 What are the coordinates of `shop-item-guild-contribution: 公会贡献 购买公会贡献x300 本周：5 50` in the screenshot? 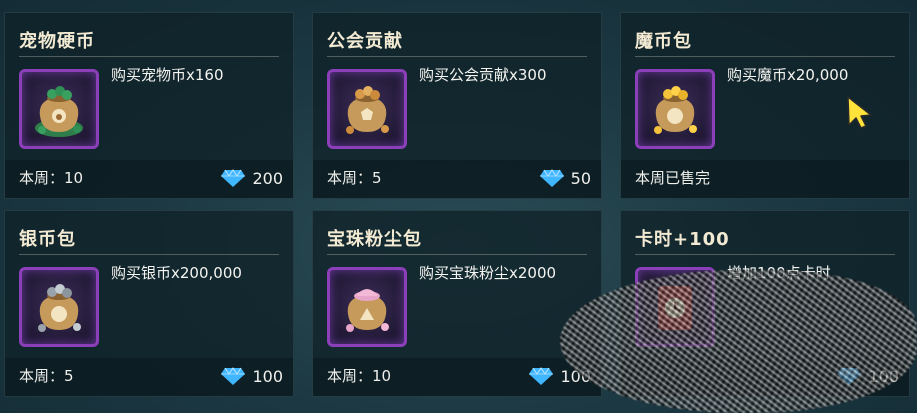 It's located at (457, 105).